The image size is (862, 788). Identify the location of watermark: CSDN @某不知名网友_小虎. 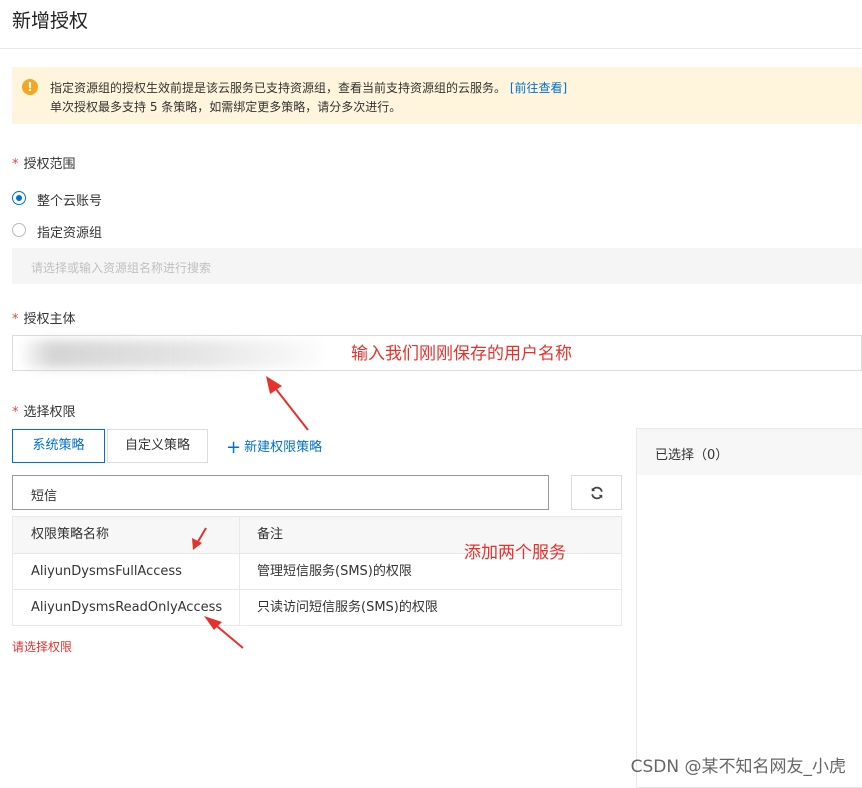
(738, 767).